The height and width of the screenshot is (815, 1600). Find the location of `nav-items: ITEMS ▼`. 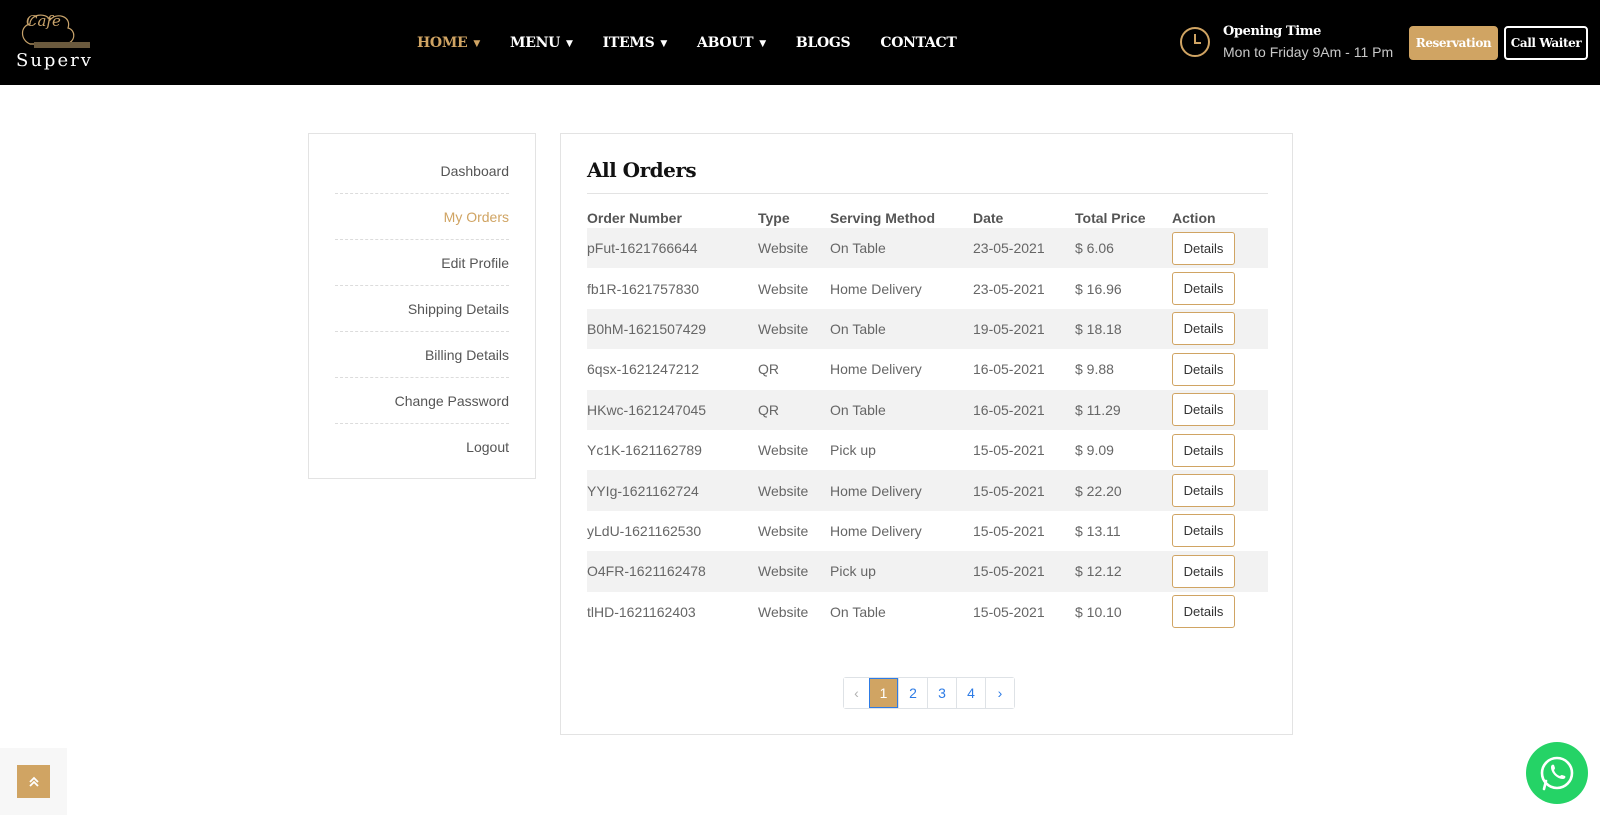

nav-items: ITEMS ▼ is located at coordinates (635, 43).